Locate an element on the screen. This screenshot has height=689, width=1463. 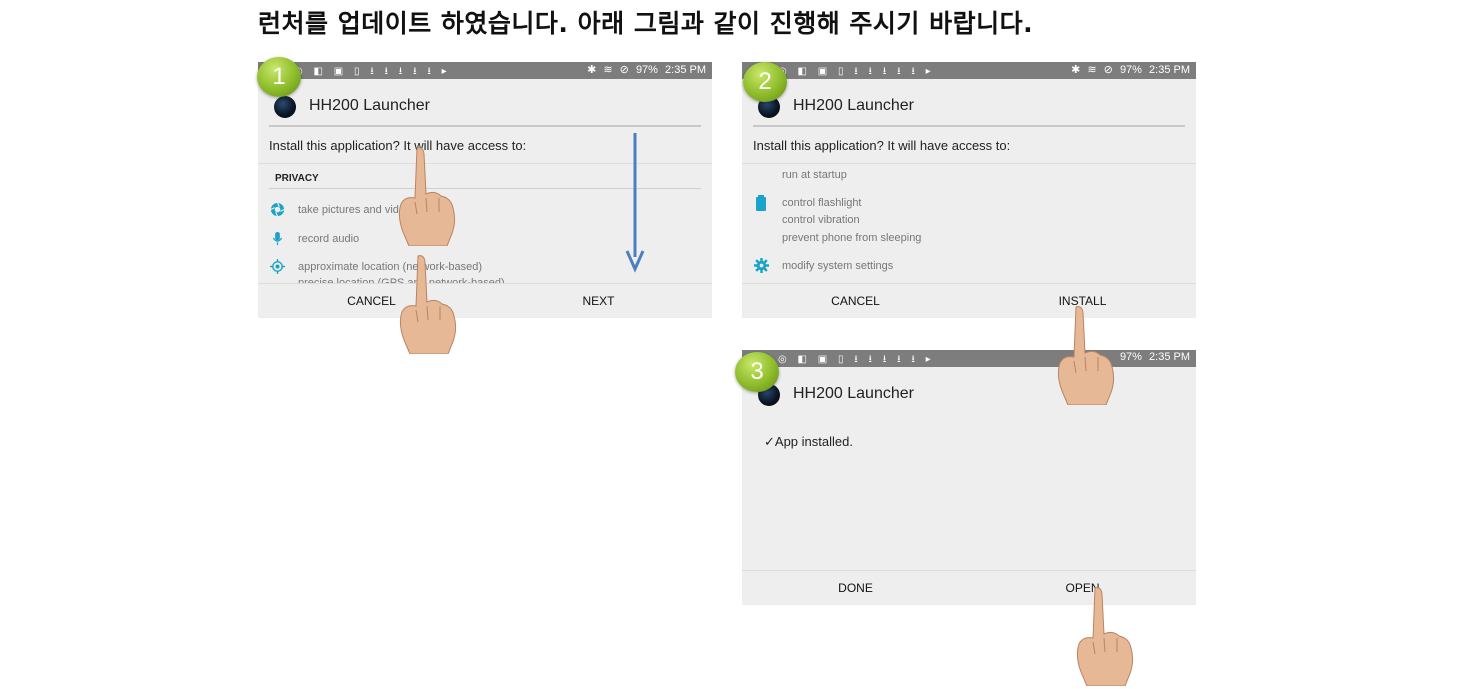
permission-item: prevent phone from sleeping is located at coordinates (852, 238).